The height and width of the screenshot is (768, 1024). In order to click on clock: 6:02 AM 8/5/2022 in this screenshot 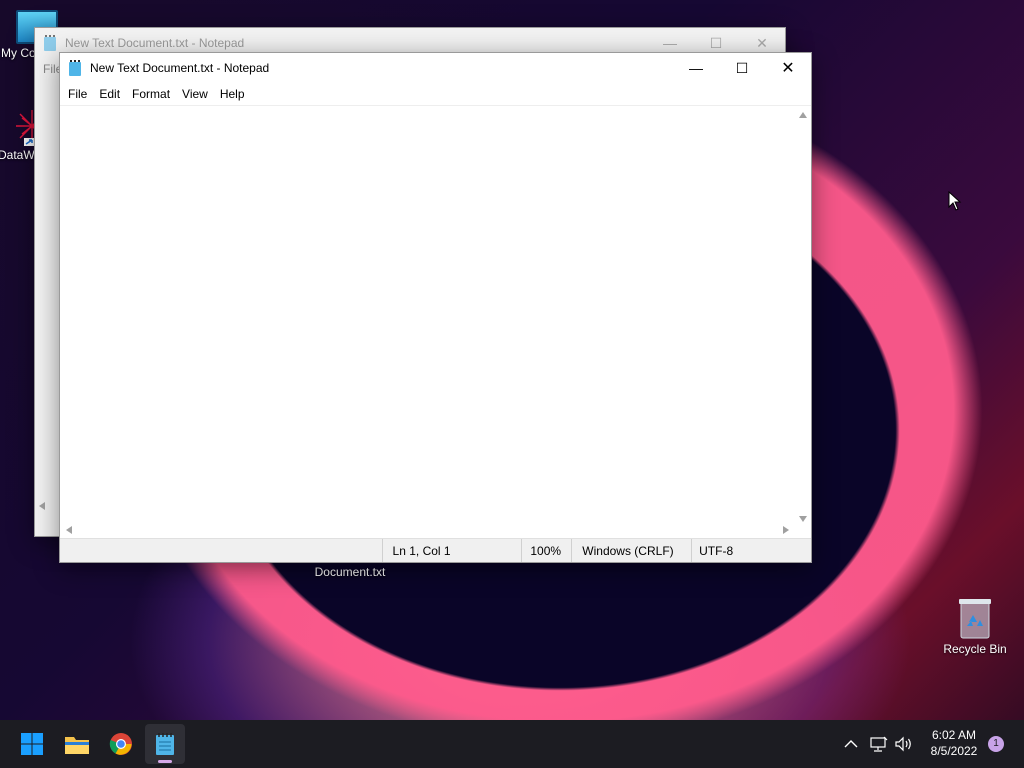, I will do `click(954, 743)`.